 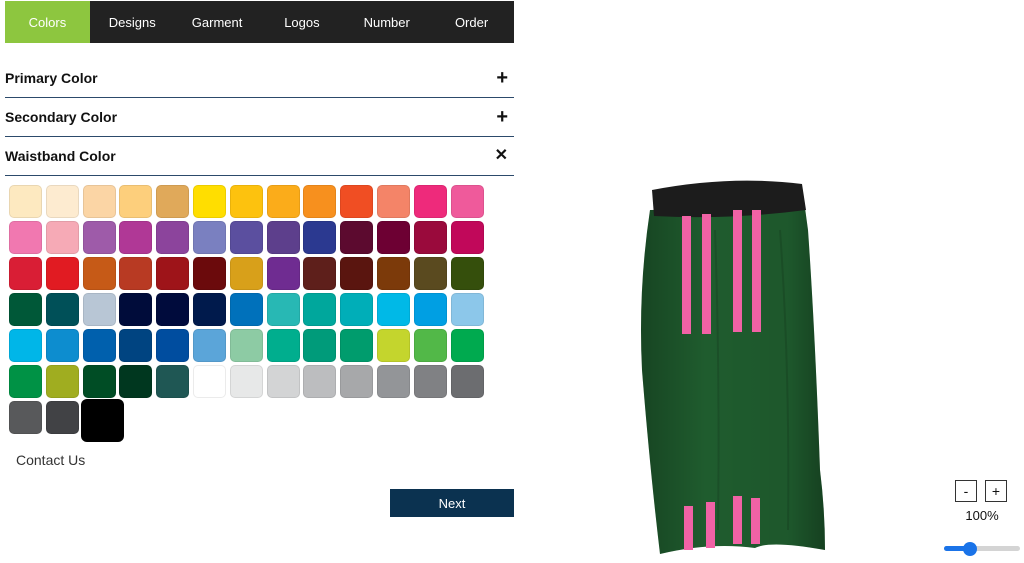 What do you see at coordinates (966, 491) in the screenshot?
I see `zoom-out-button: -` at bounding box center [966, 491].